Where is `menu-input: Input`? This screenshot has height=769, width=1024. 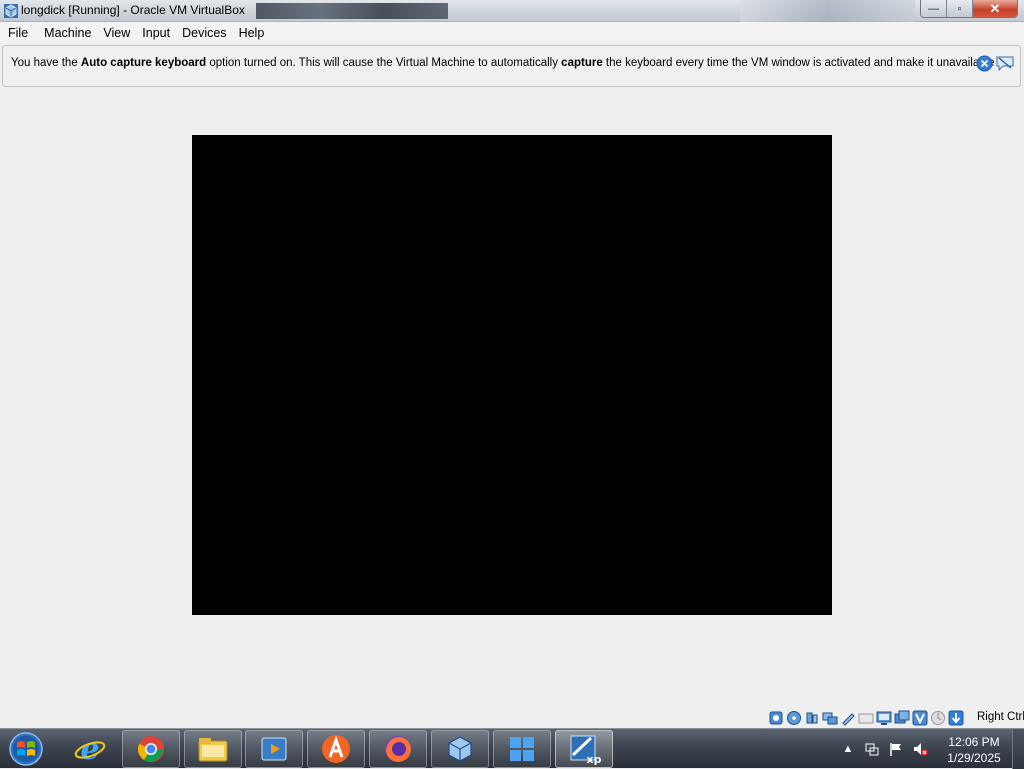
menu-input: Input is located at coordinates (156, 33).